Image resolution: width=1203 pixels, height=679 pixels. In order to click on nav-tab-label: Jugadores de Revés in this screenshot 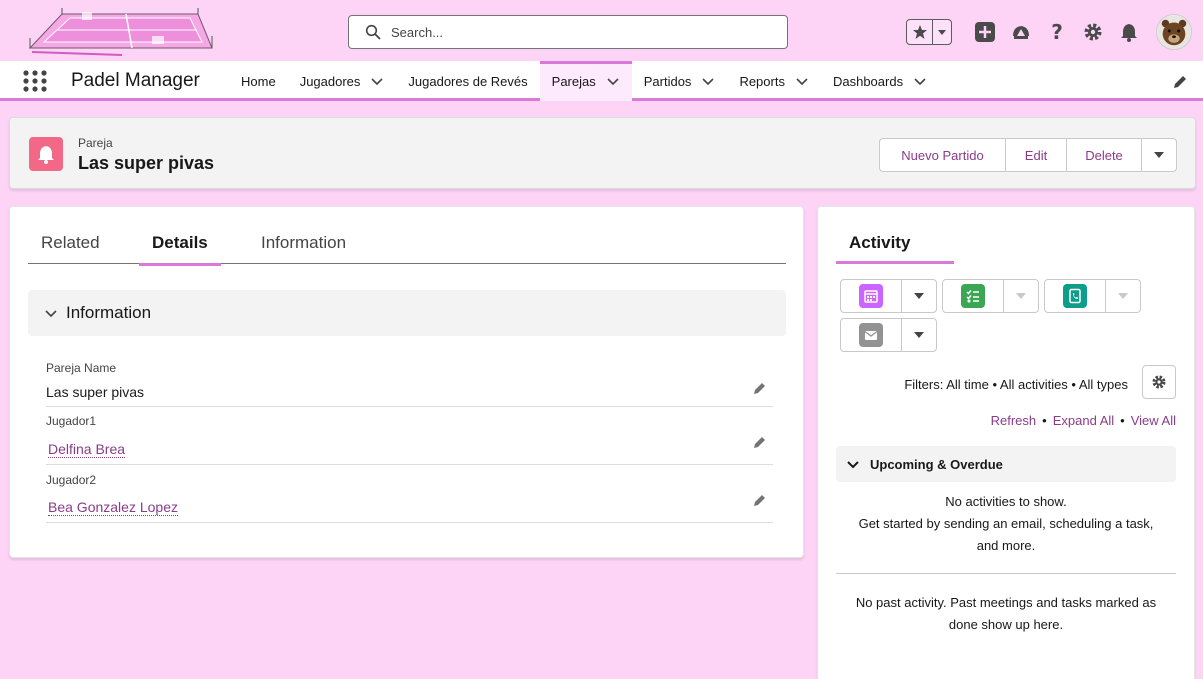, I will do `click(468, 81)`.